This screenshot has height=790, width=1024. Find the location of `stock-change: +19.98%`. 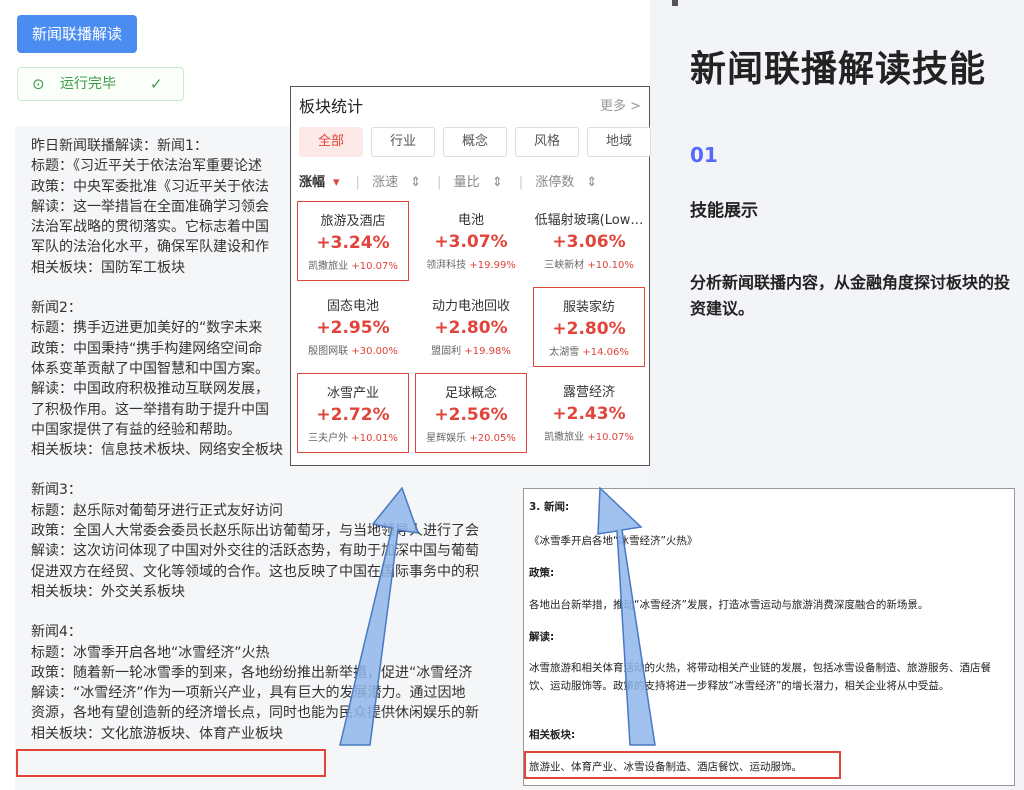

stock-change: +19.98% is located at coordinates (487, 351).